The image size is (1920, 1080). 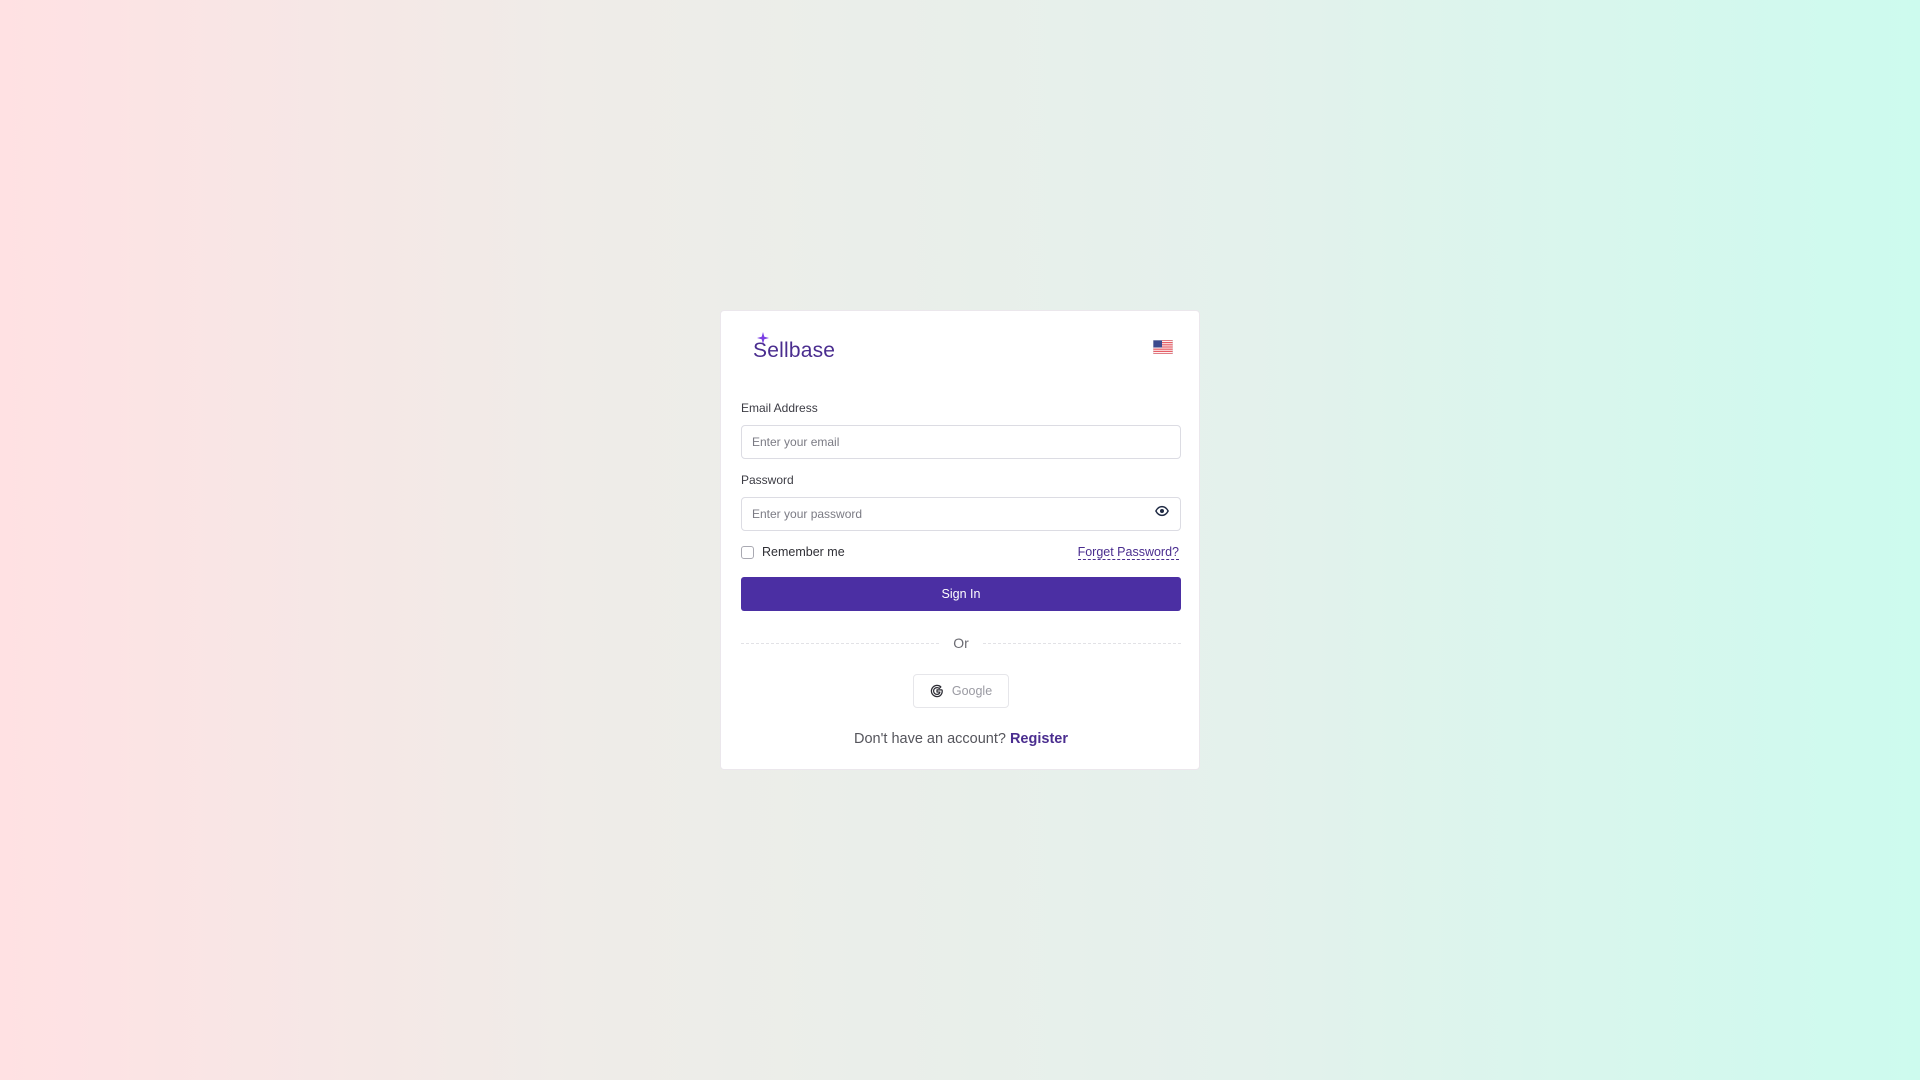 What do you see at coordinates (1163, 347) in the screenshot?
I see `us-flag-icon` at bounding box center [1163, 347].